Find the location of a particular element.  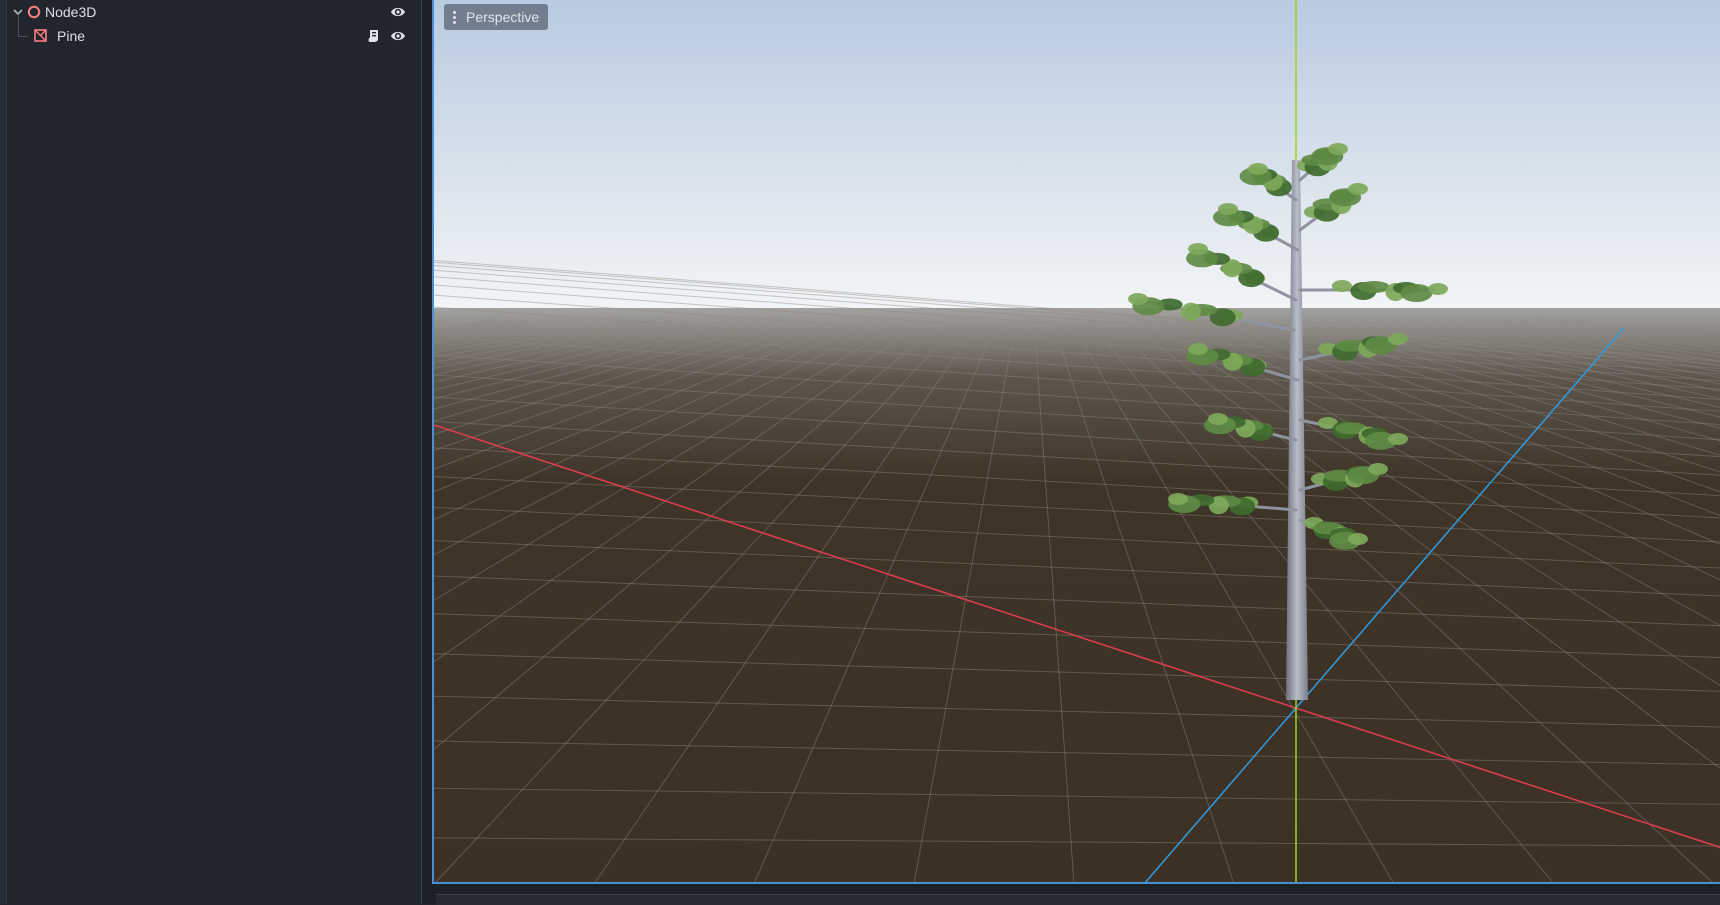

menu-dots-icon is located at coordinates (455, 18).